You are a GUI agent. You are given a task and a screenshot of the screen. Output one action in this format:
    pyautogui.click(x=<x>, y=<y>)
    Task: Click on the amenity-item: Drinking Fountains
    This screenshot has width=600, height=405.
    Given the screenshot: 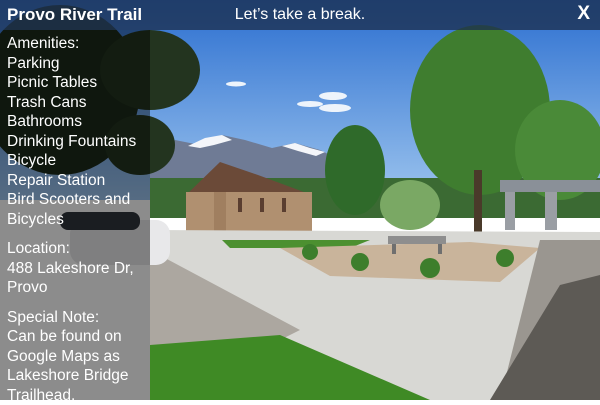 What is the action you would take?
    pyautogui.click(x=78, y=142)
    